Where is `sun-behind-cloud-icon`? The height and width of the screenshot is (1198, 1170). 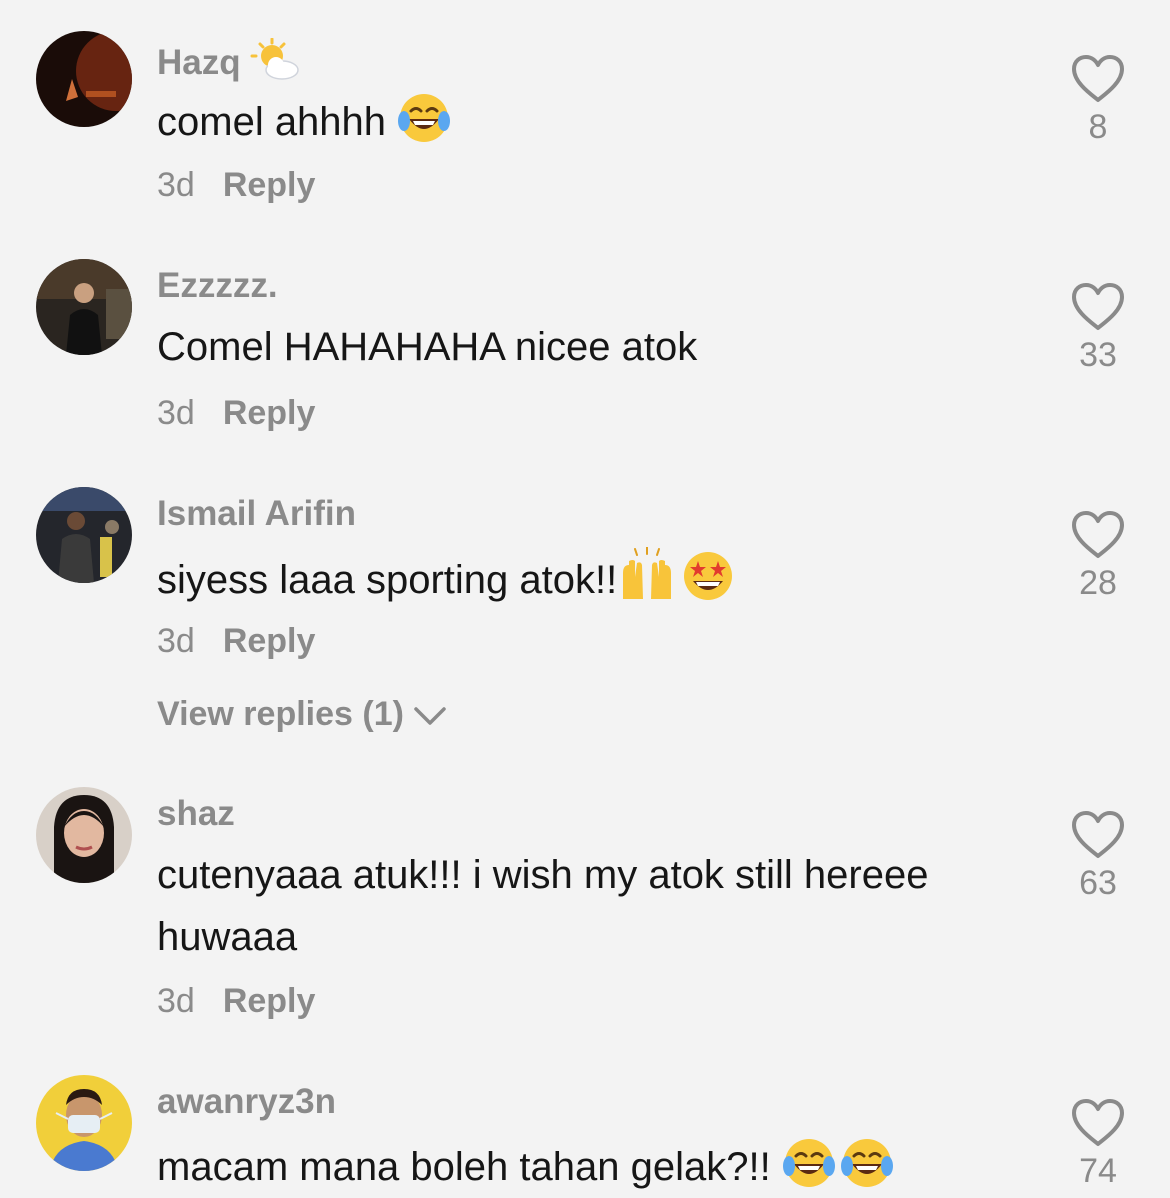
sun-behind-cloud-icon is located at coordinates (275, 59).